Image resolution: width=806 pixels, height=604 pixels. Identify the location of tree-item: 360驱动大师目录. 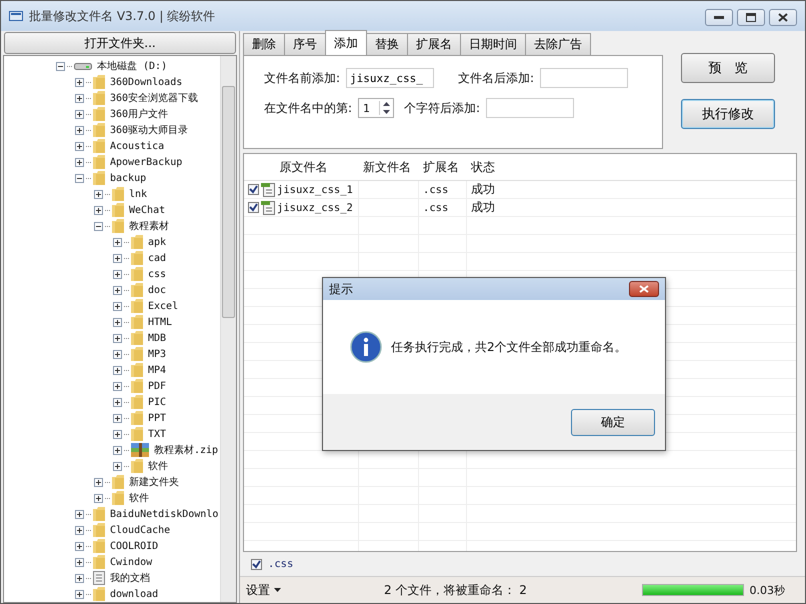
(149, 130).